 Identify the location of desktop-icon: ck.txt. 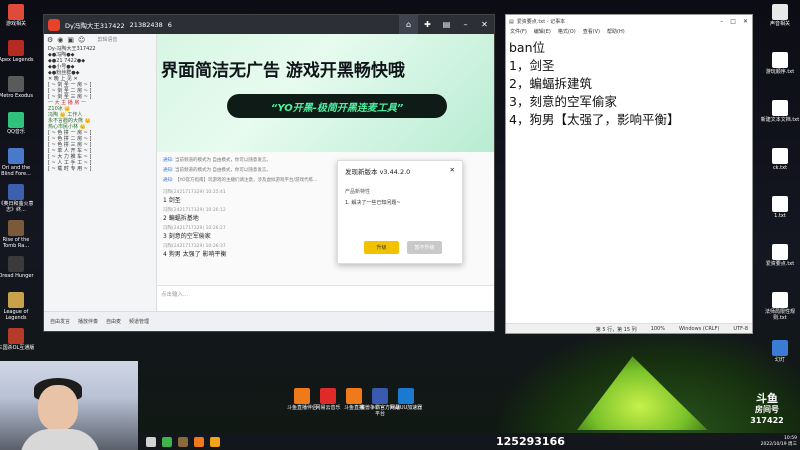
(780, 159).